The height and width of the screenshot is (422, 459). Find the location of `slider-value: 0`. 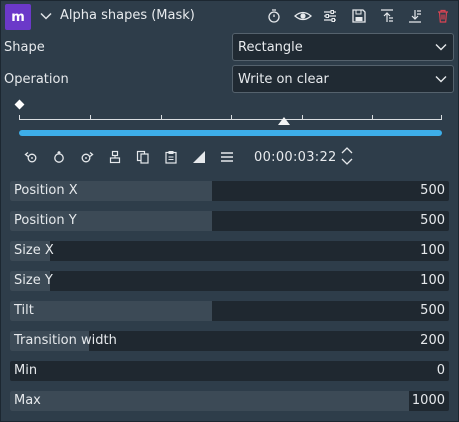

slider-value: 0 is located at coordinates (440, 370).